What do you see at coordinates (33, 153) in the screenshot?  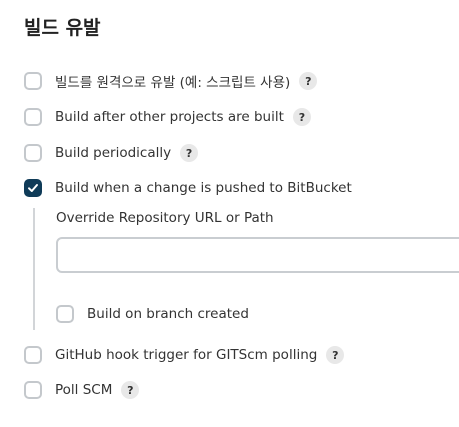 I see `trigger-periodically-checkbox` at bounding box center [33, 153].